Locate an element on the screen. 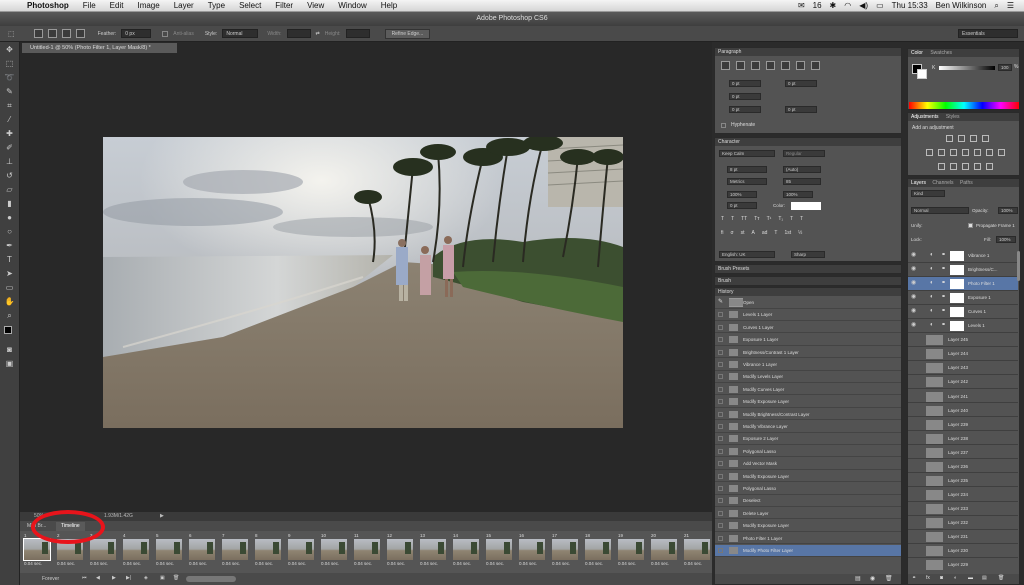 This screenshot has width=1024, height=585. status-mail-icon: ✉ is located at coordinates (801, 5).